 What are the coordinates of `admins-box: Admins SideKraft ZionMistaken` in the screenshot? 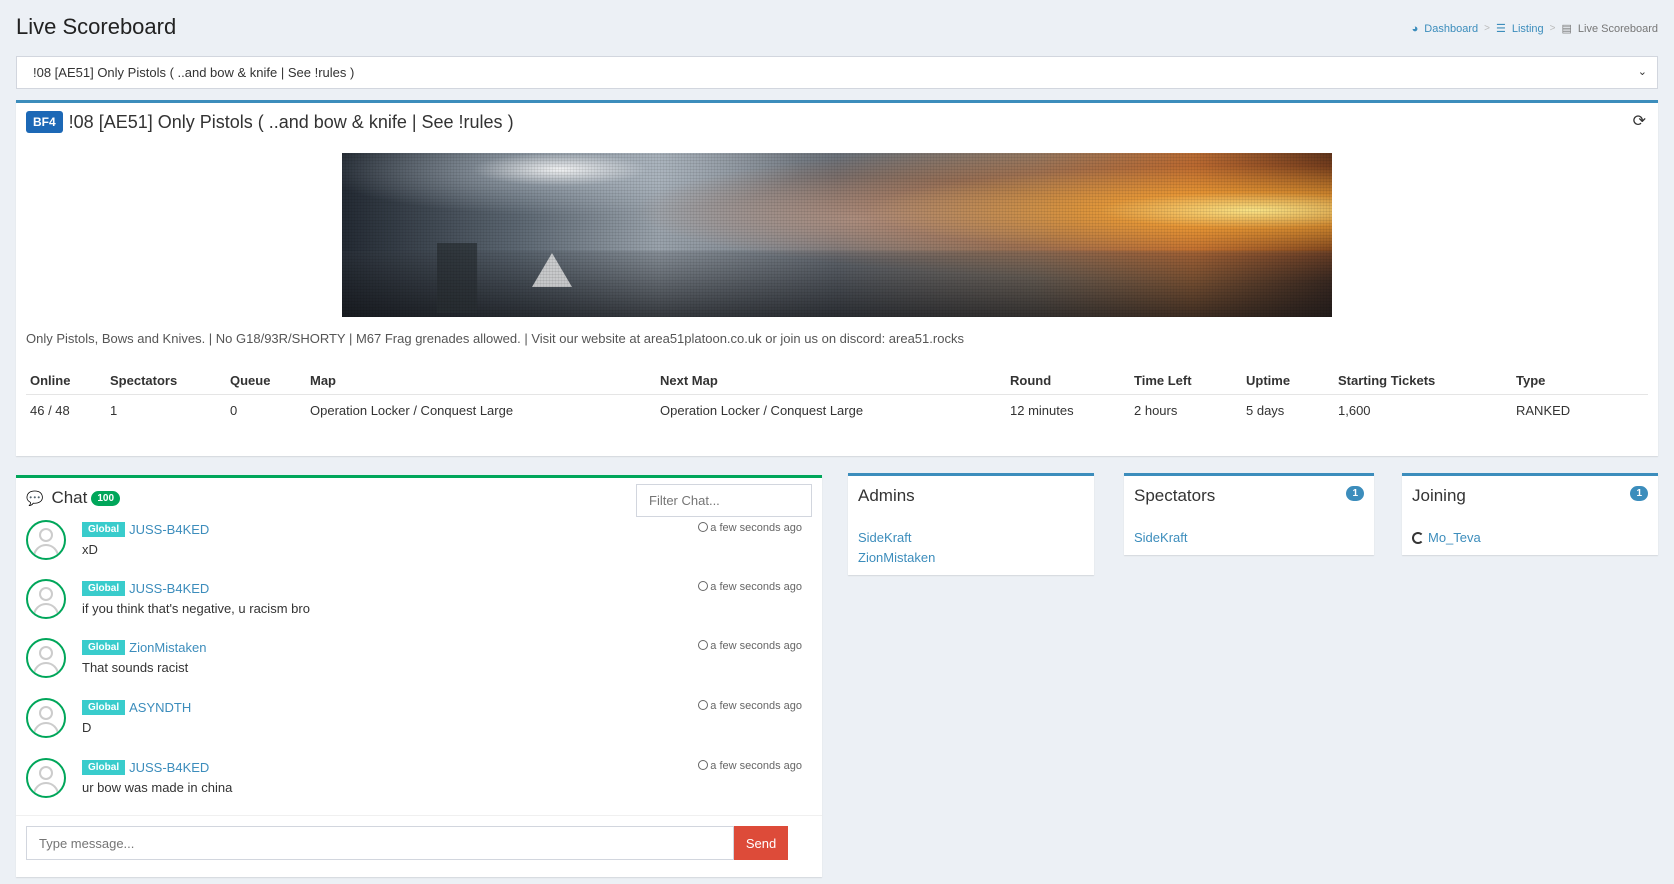 It's located at (971, 524).